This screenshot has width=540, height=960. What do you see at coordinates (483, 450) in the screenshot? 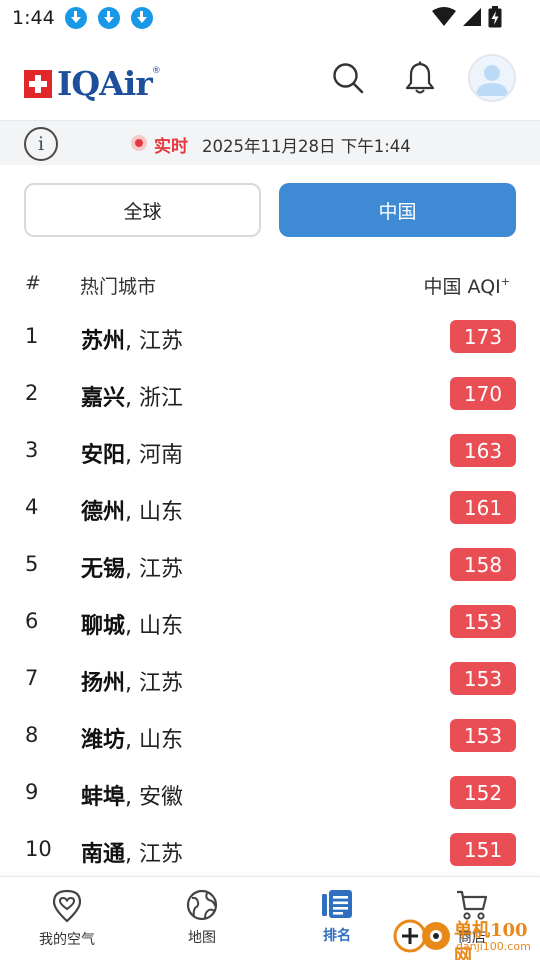
I see `aqi-badge: 163` at bounding box center [483, 450].